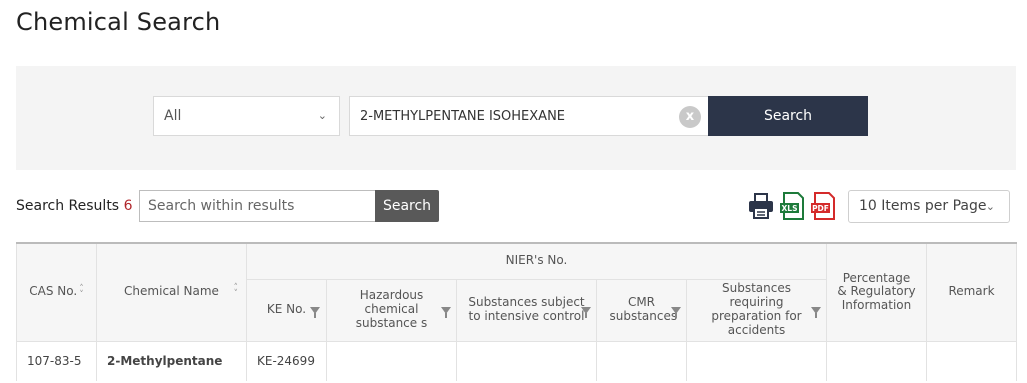 The width and height of the screenshot is (1027, 383). I want to click on col-group-nier: NIER's No., so click(536, 261).